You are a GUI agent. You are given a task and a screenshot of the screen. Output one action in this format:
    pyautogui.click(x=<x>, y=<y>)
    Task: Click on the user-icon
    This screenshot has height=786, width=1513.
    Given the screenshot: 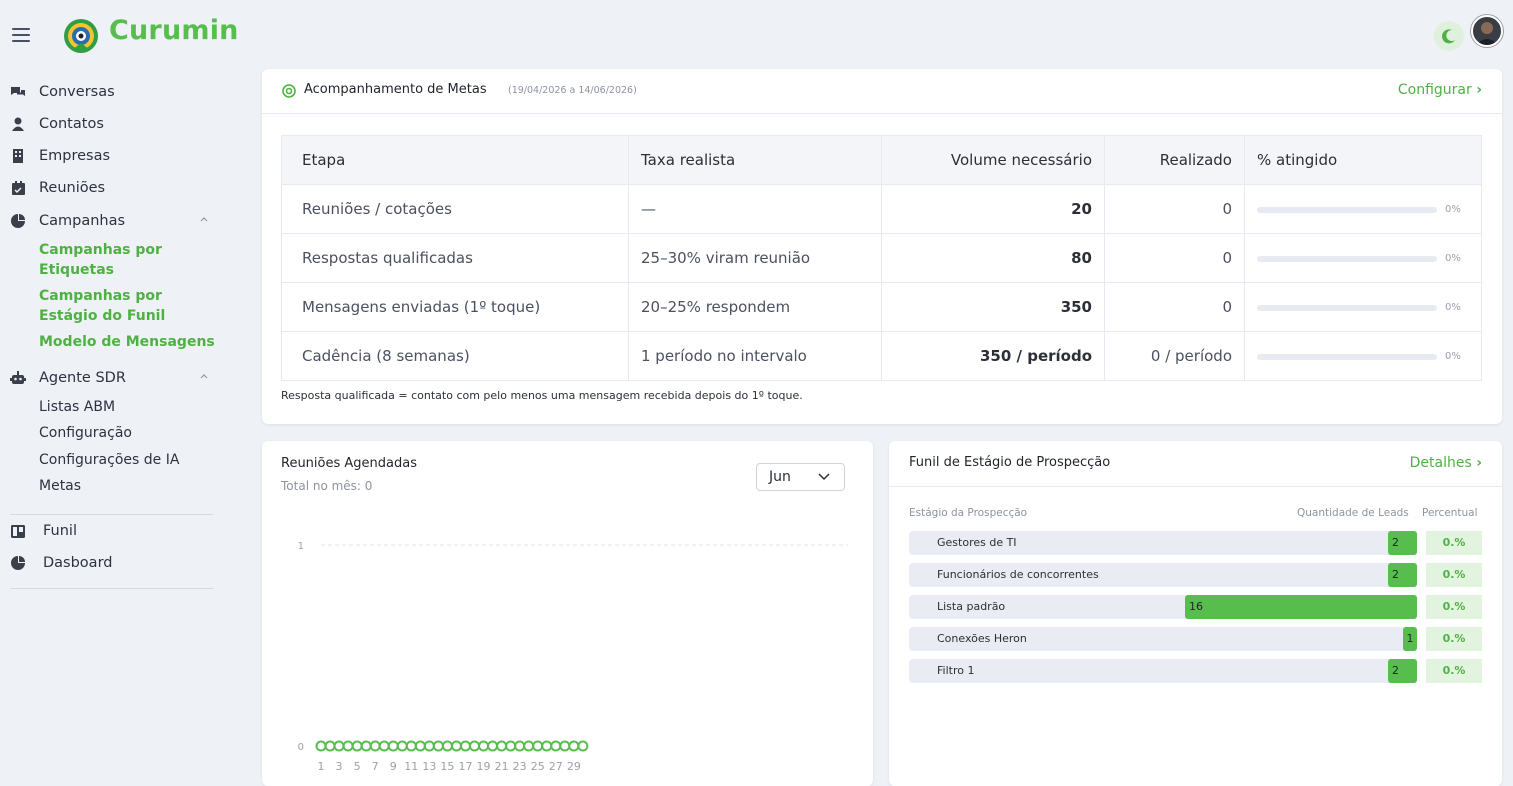 What is the action you would take?
    pyautogui.click(x=18, y=124)
    